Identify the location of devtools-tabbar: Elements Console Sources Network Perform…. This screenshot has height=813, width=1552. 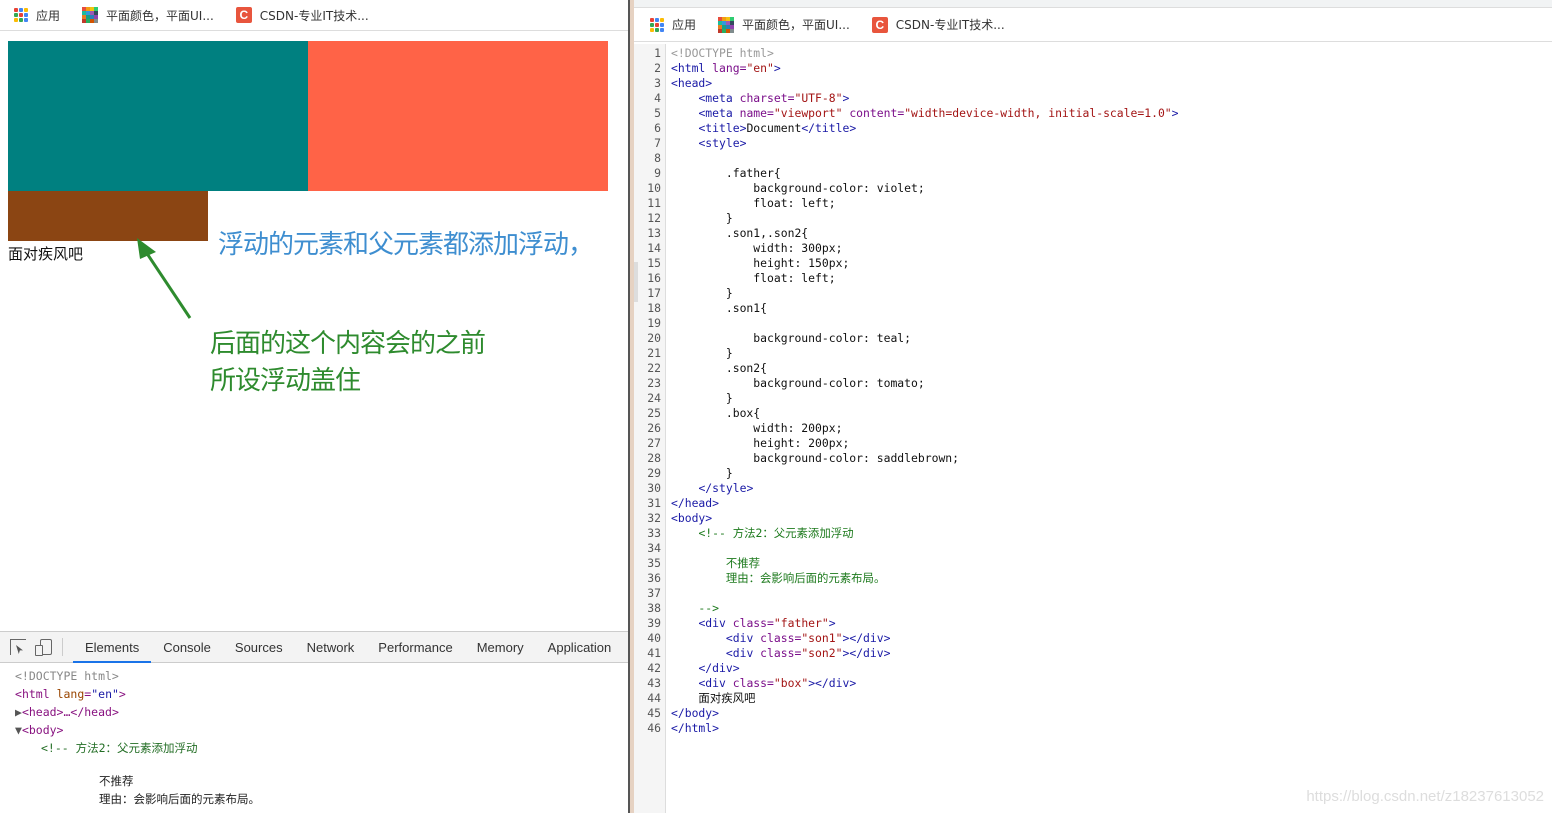
(314, 647).